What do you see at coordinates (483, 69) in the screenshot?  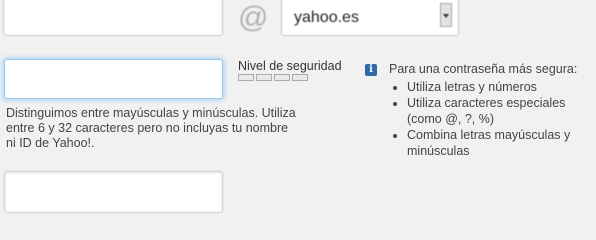 I see `tips-title: Para una contraseña más segura:` at bounding box center [483, 69].